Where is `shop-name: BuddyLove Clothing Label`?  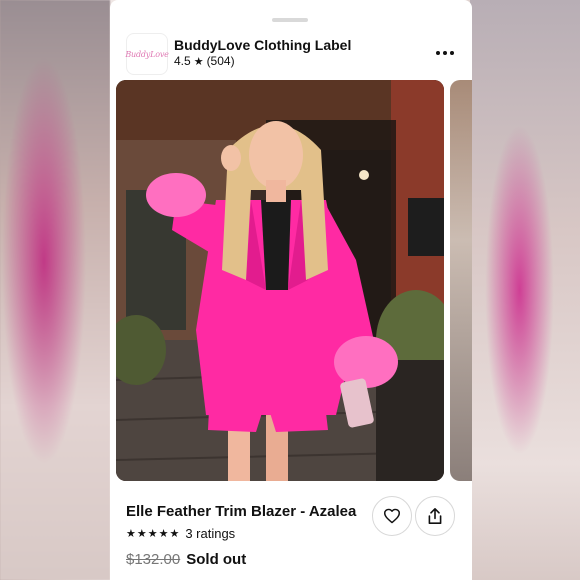 shop-name: BuddyLove Clothing Label is located at coordinates (262, 45).